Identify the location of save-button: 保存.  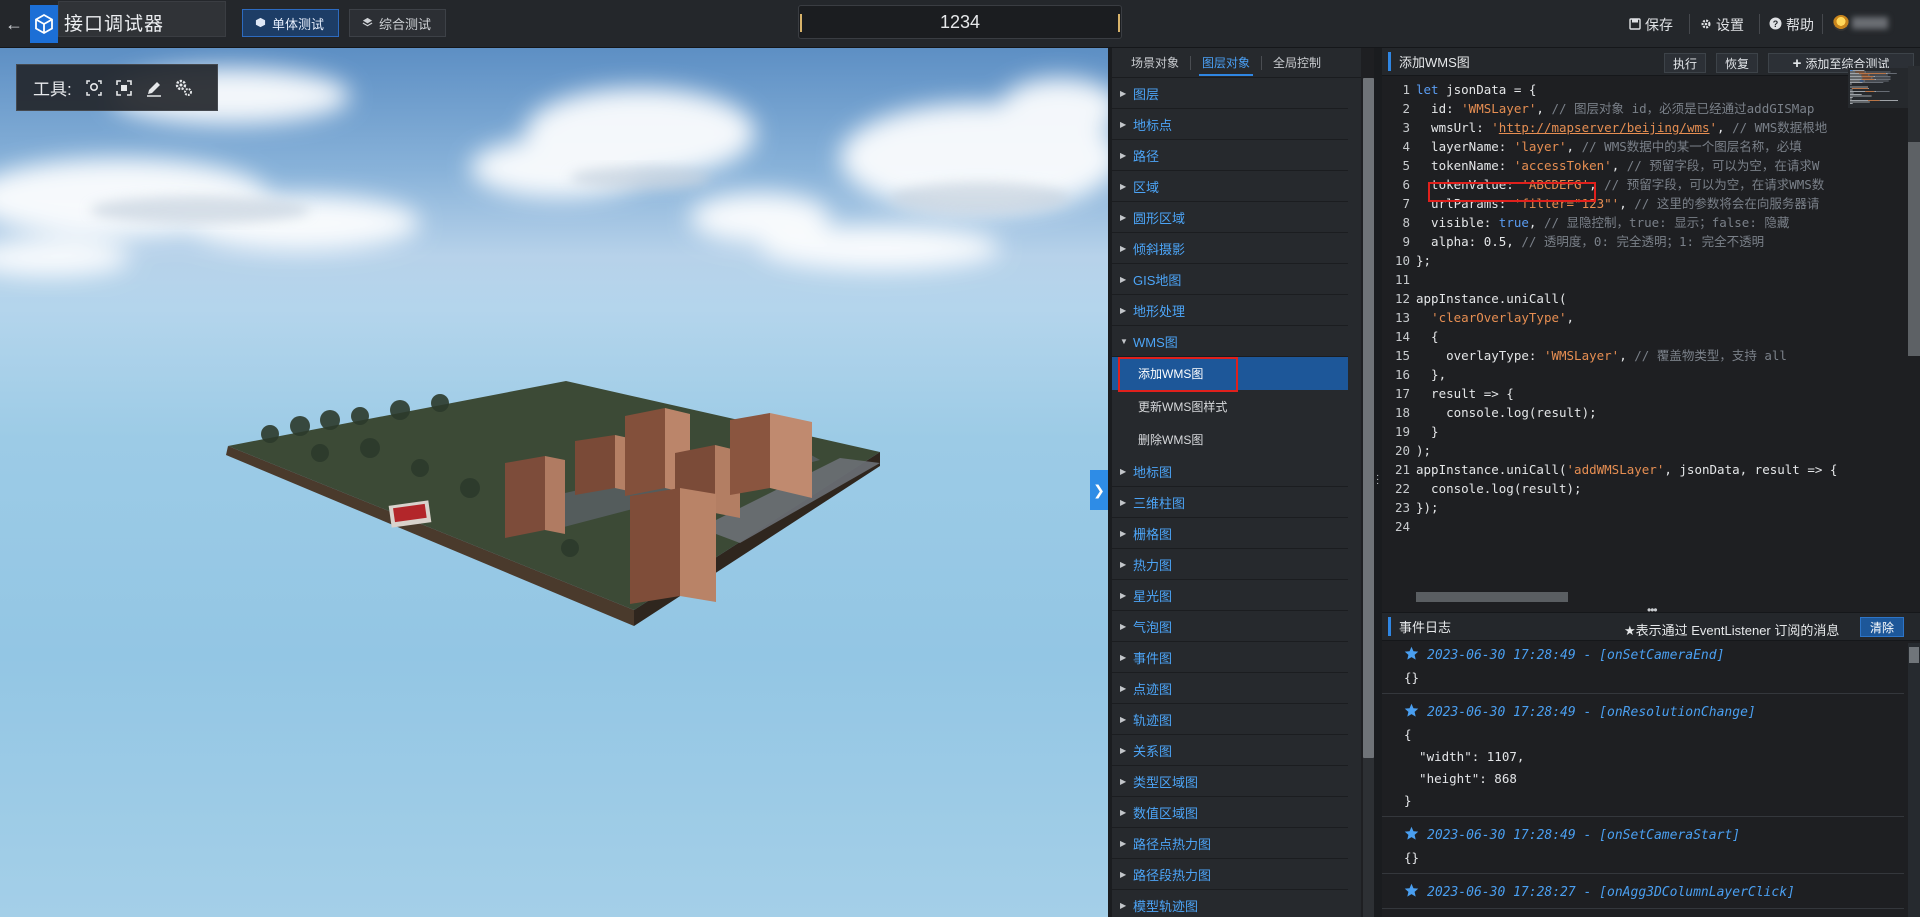
(1651, 25).